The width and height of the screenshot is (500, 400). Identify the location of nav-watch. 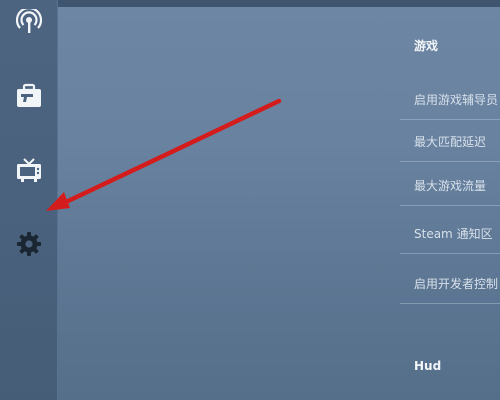
(29, 170).